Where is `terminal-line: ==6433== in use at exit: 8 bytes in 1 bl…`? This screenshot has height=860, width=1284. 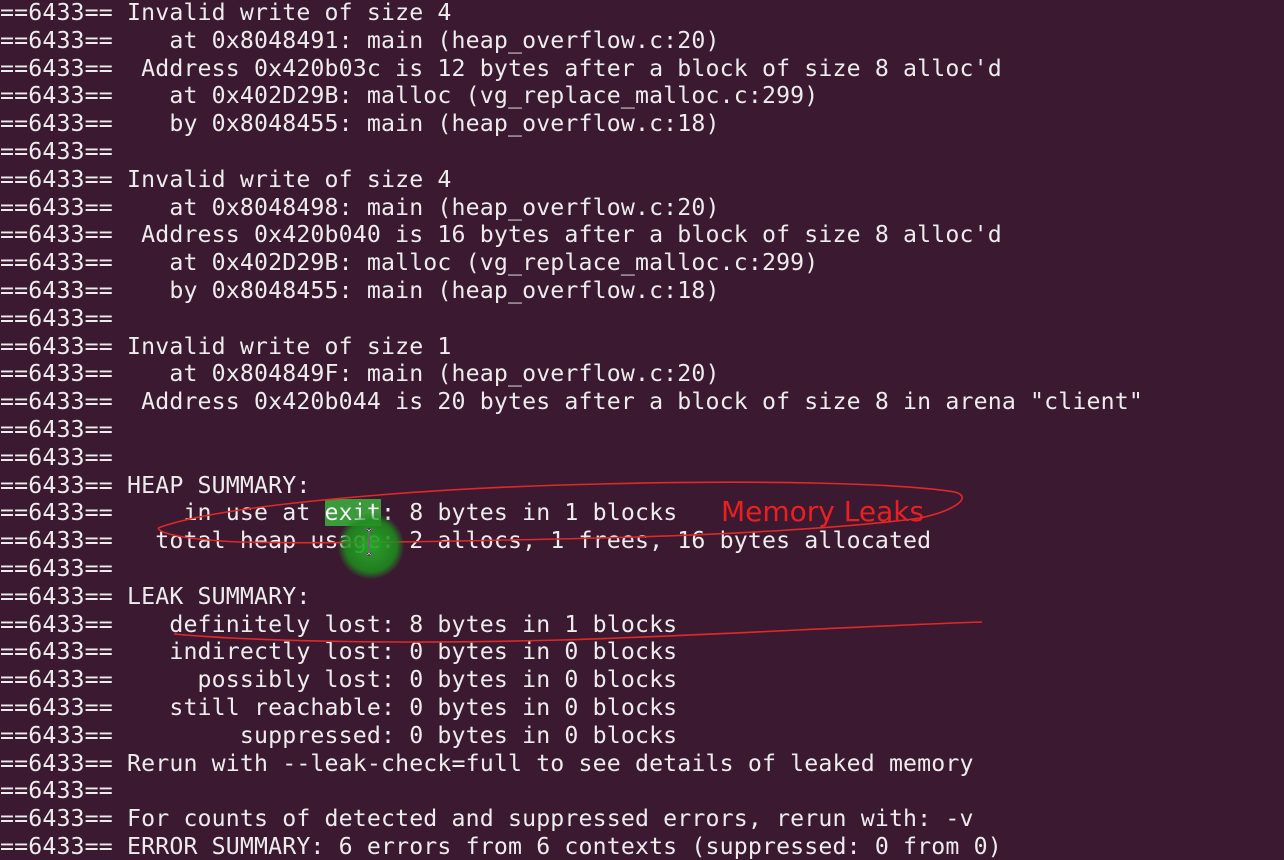
terminal-line: ==6433== in use at exit: 8 bytes in 1 bl… is located at coordinates (338, 513).